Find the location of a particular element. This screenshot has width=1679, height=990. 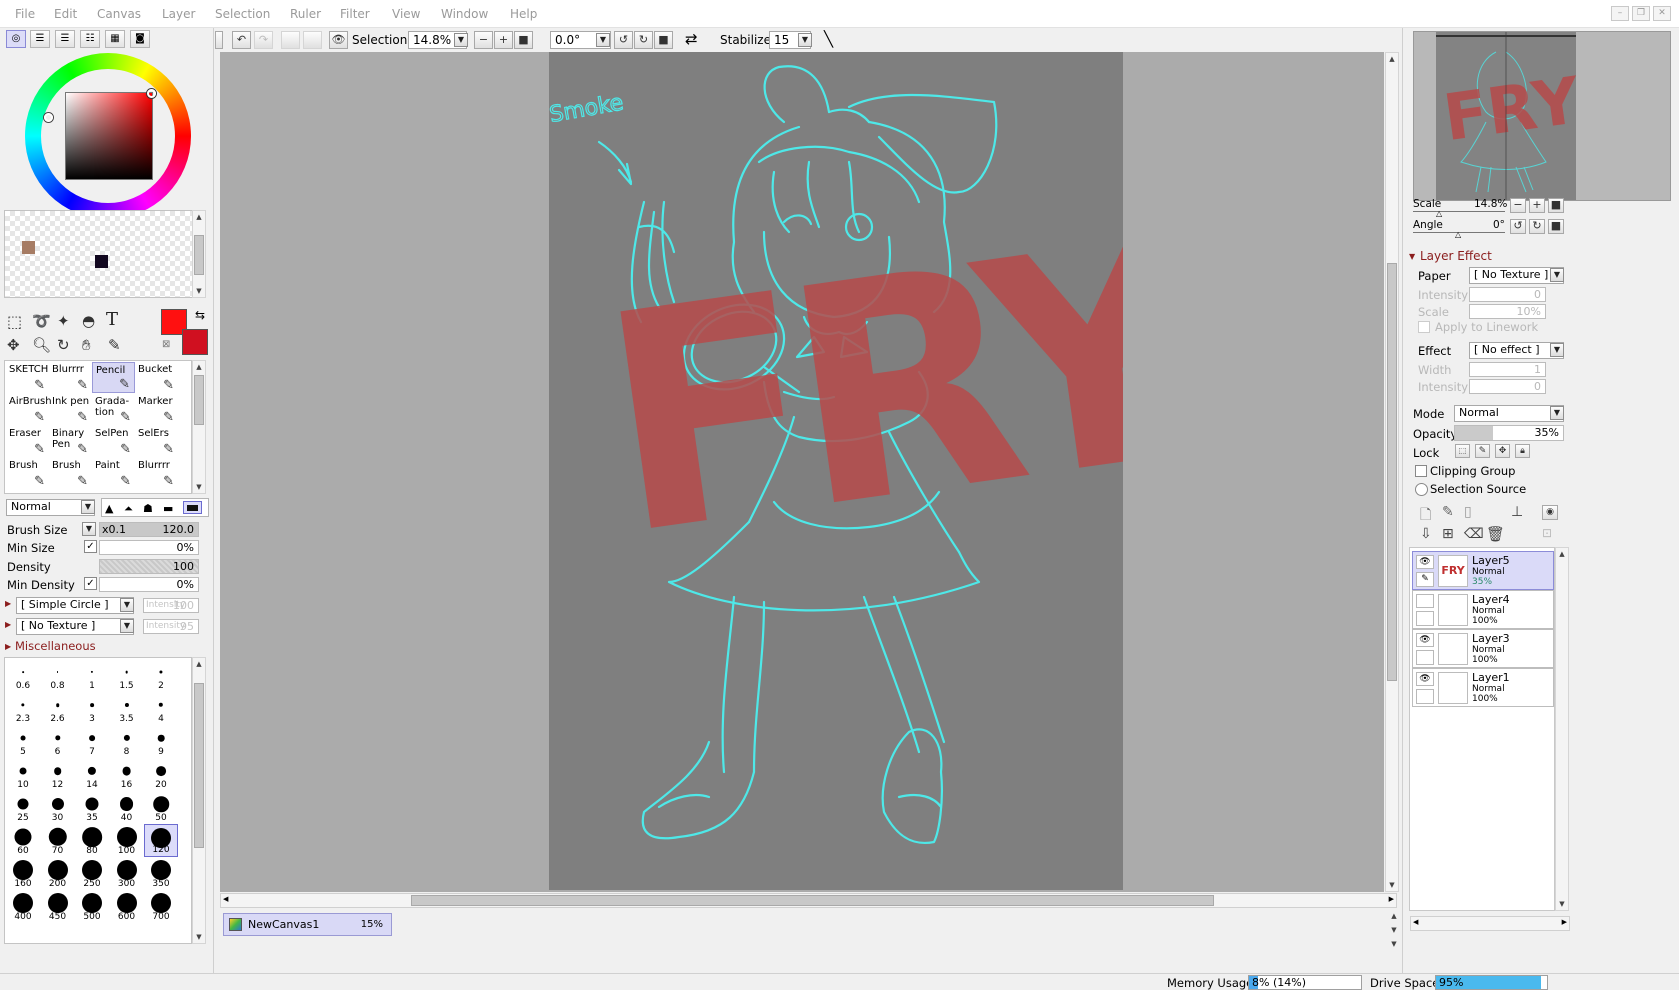

brush-size-preset: 450 is located at coordinates (58, 906).